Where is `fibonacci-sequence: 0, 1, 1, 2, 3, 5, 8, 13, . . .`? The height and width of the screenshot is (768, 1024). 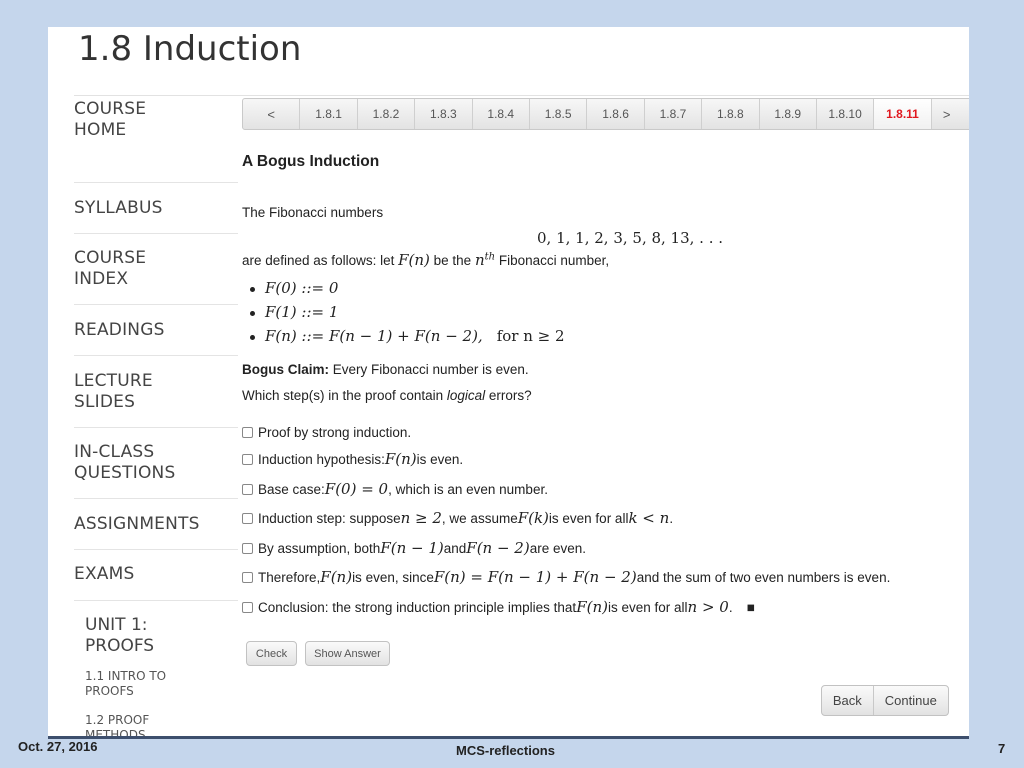
fibonacci-sequence: 0, 1, 1, 2, 3, 5, 8, 13, . . . is located at coordinates (630, 238).